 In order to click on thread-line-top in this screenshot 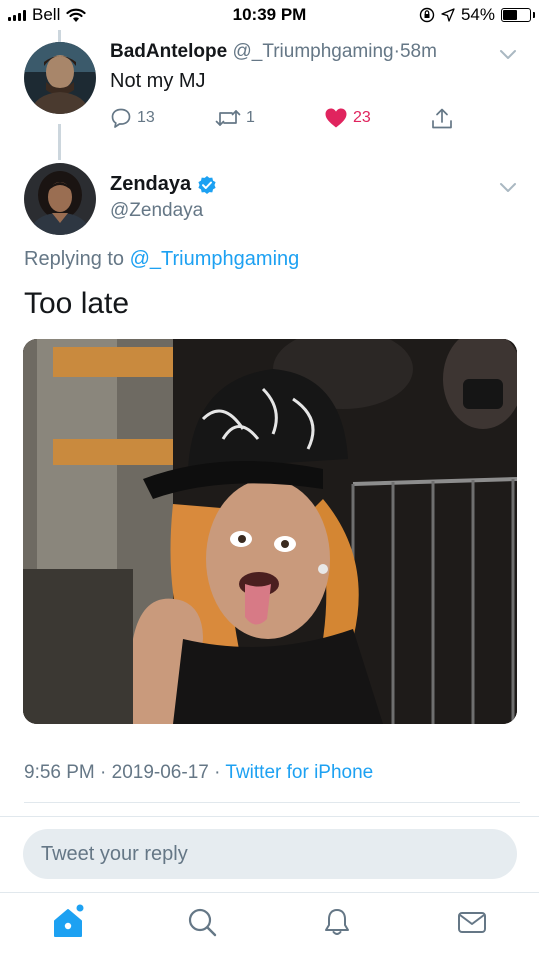, I will do `click(59, 36)`.